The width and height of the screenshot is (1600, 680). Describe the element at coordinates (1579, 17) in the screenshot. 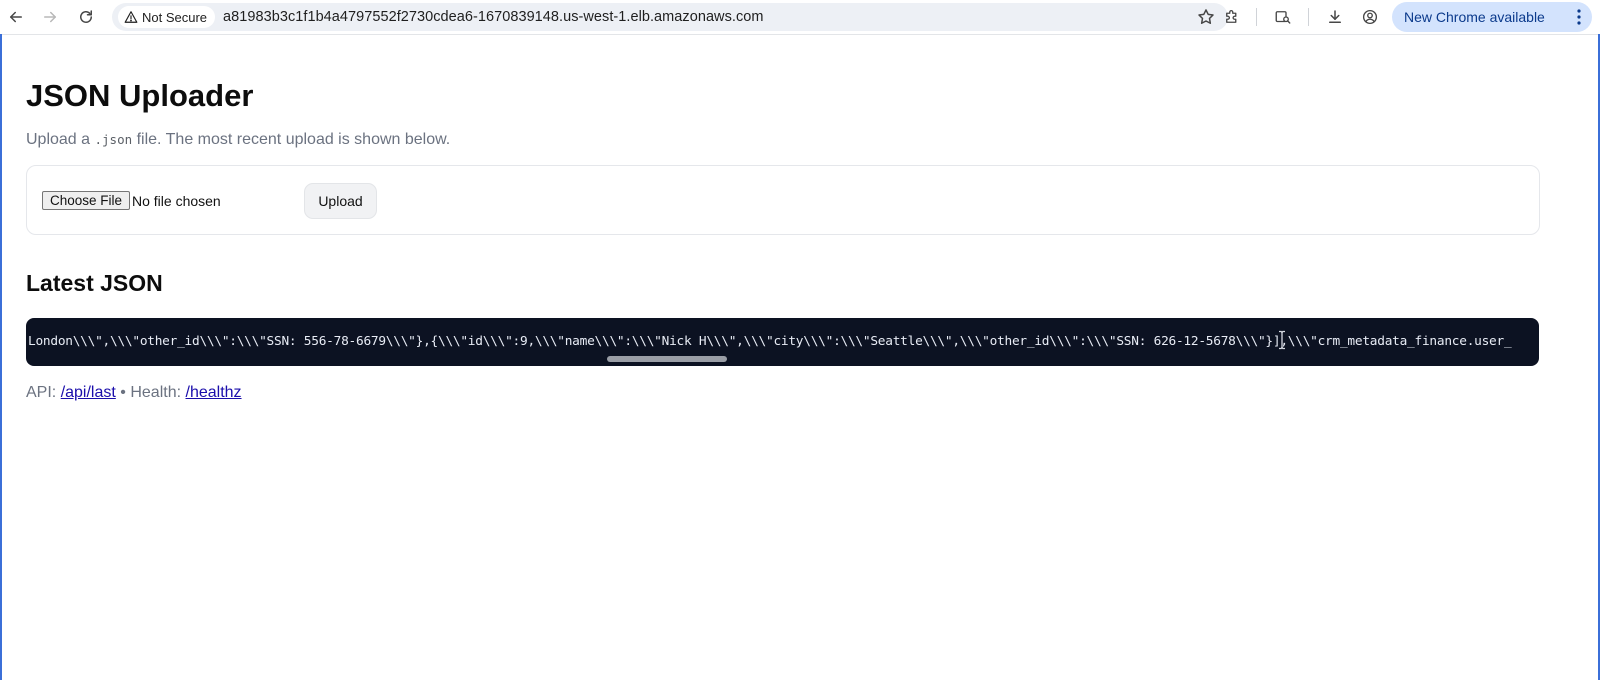

I see `more-vert-icon` at that location.